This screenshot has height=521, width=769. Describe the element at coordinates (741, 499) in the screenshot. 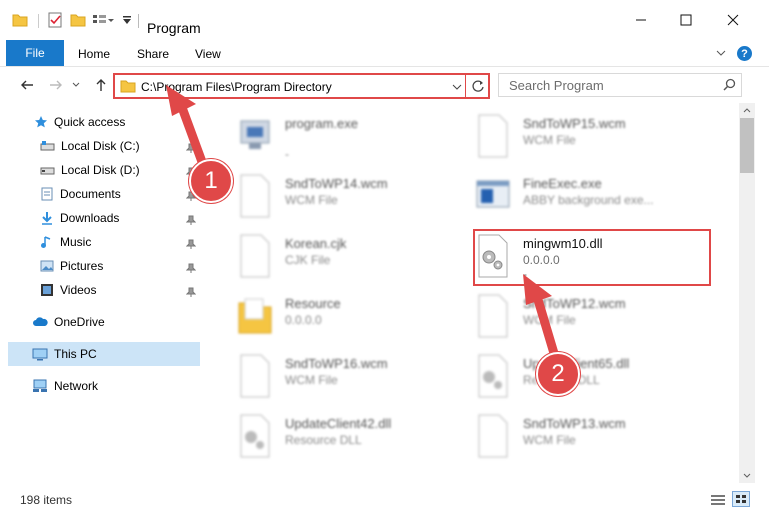

I see `tiles-view-icon` at that location.